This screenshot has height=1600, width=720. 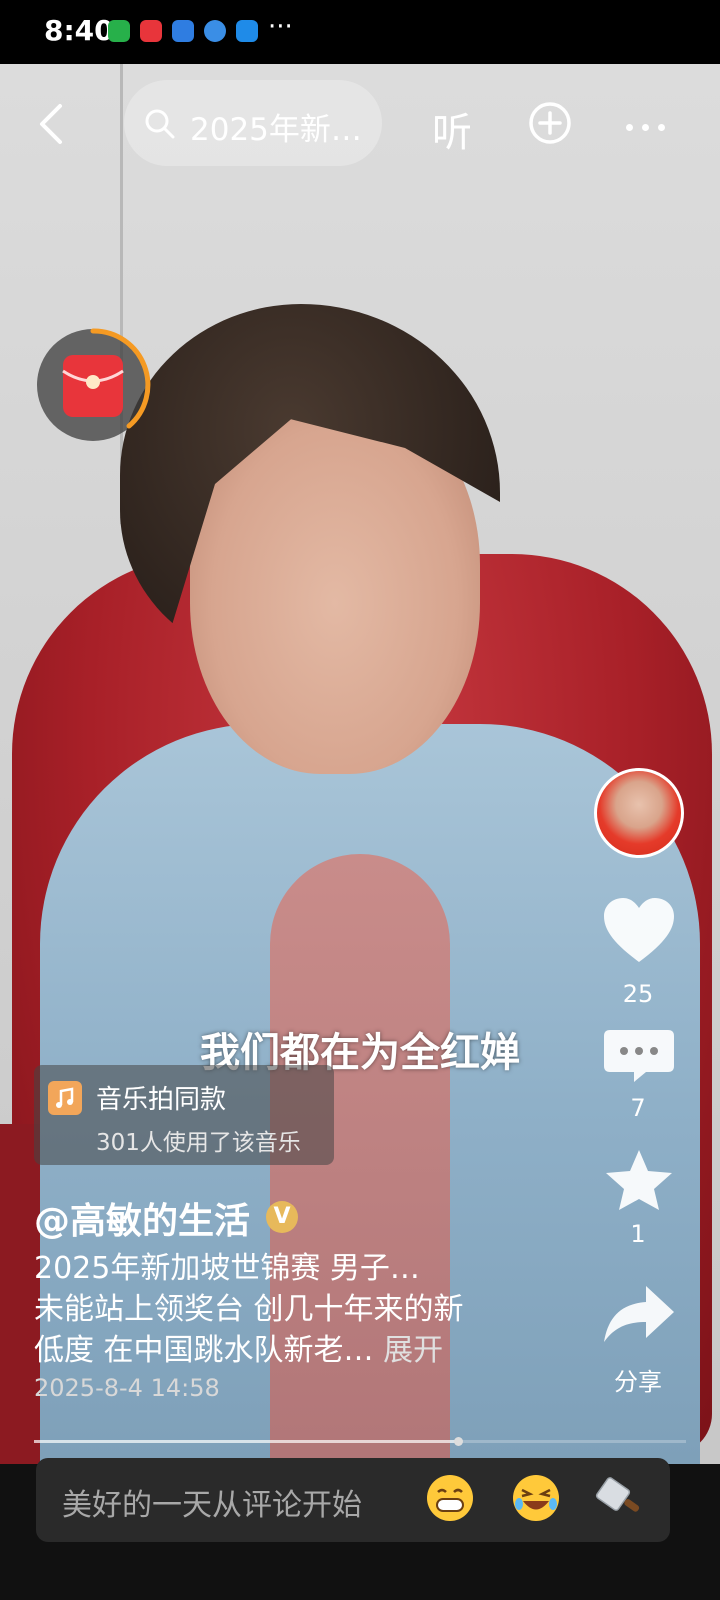 What do you see at coordinates (638, 1234) in the screenshot?
I see `favorite-count: 1` at bounding box center [638, 1234].